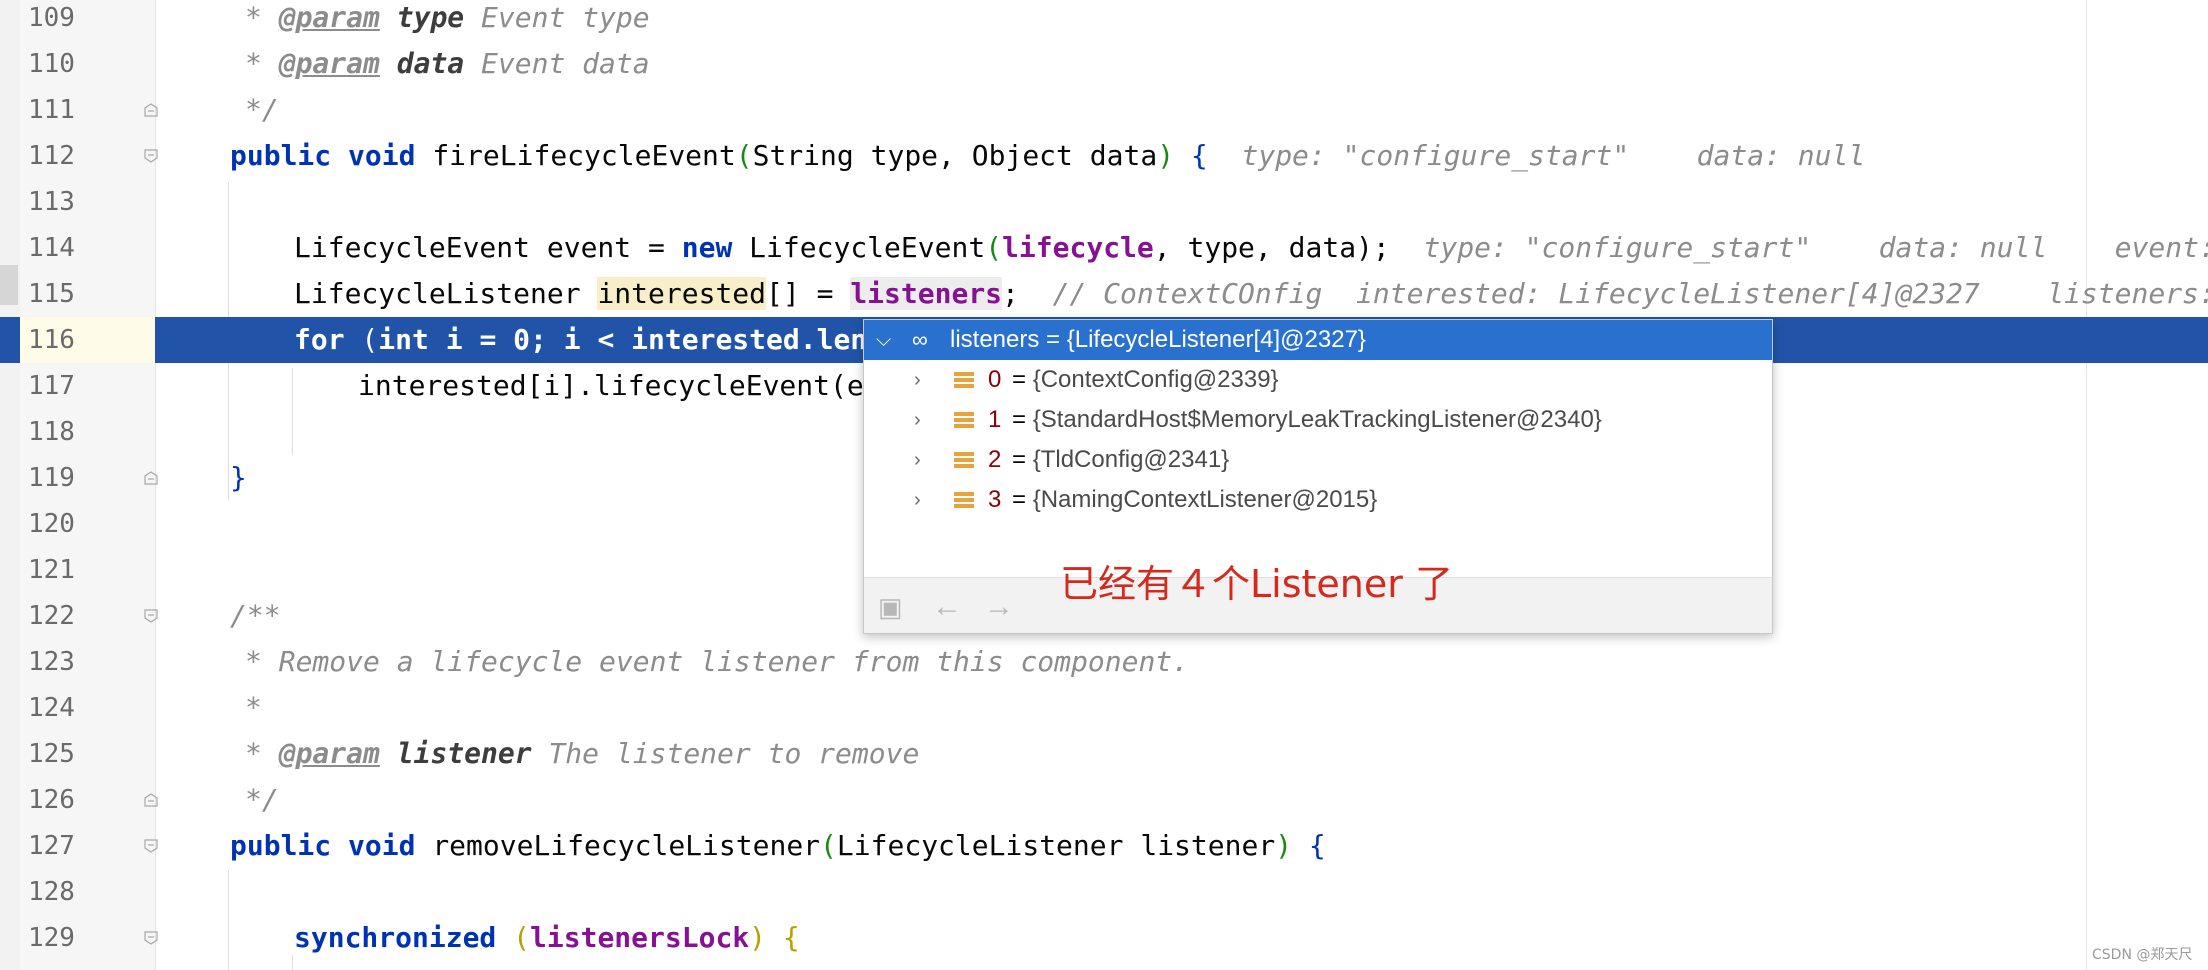 The image size is (2208, 970). What do you see at coordinates (947, 607) in the screenshot?
I see `arrow-left-icon: ←` at bounding box center [947, 607].